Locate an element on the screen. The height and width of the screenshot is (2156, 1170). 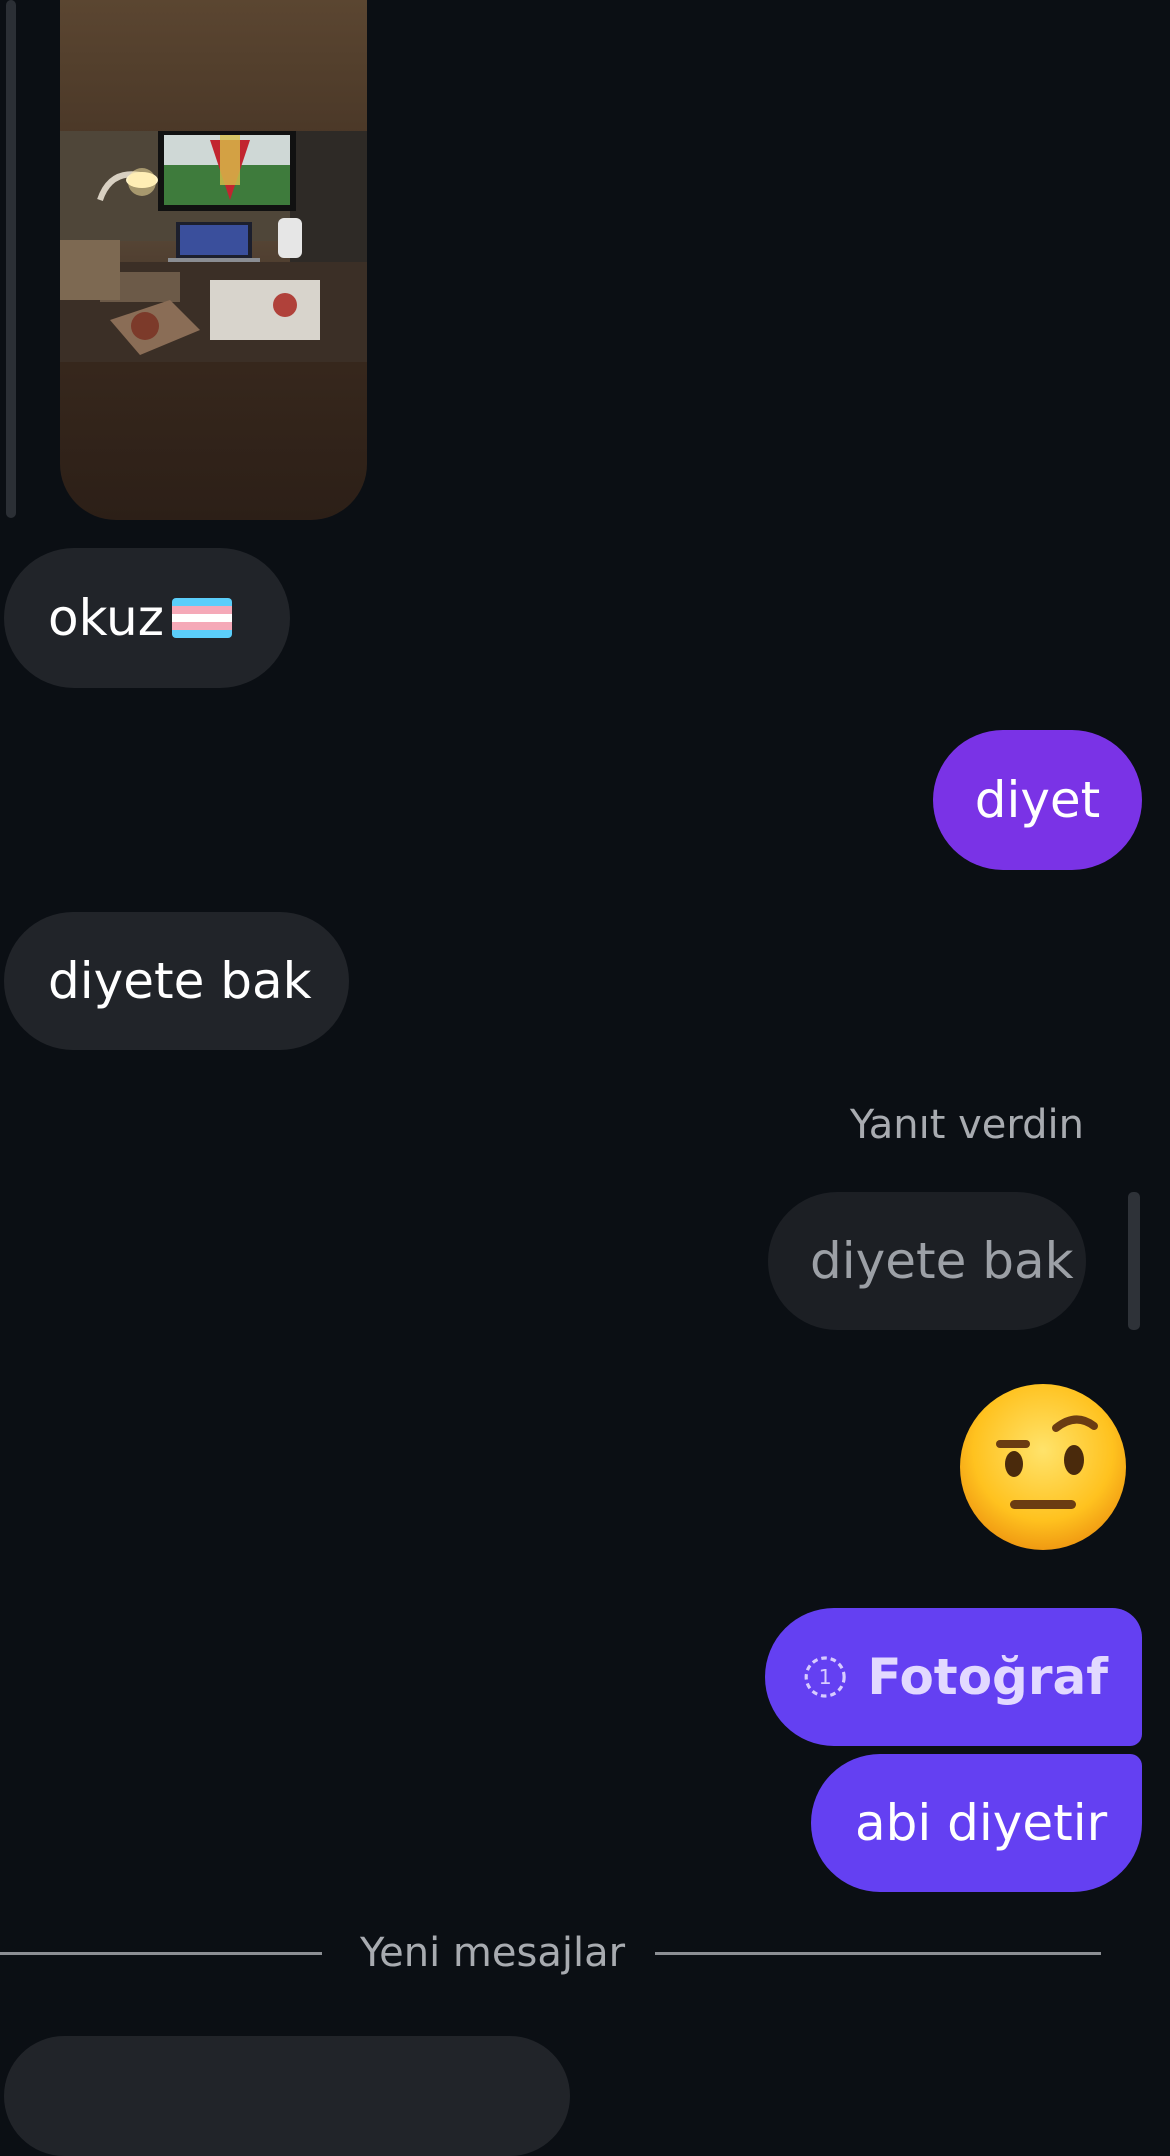
outgoing-message-diyet: diyet is located at coordinates (1037, 800).